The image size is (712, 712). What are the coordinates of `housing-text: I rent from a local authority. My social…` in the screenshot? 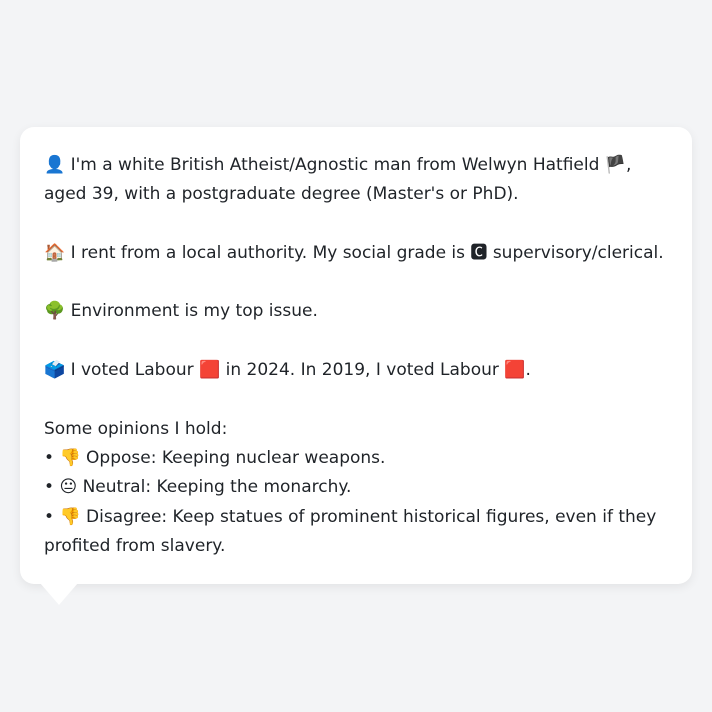 It's located at (268, 252).